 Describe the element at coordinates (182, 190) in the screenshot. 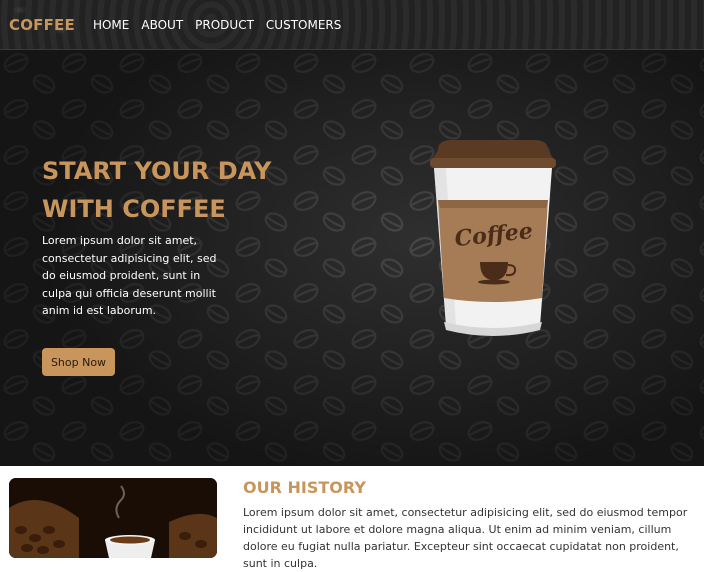

I see `hero-title: START YOUR DAY WITH COFFEE` at that location.